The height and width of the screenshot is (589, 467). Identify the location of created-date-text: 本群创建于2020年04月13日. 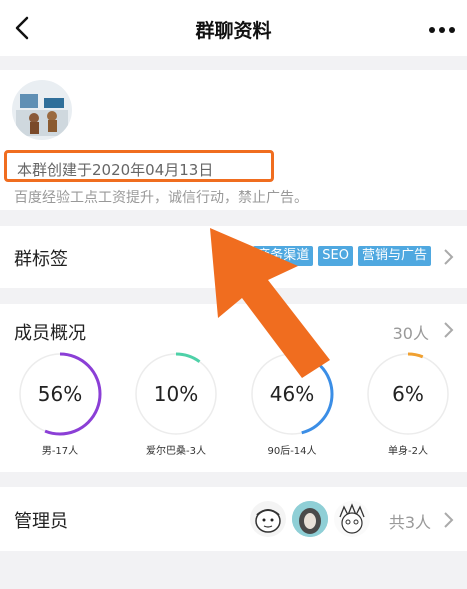
(115, 170).